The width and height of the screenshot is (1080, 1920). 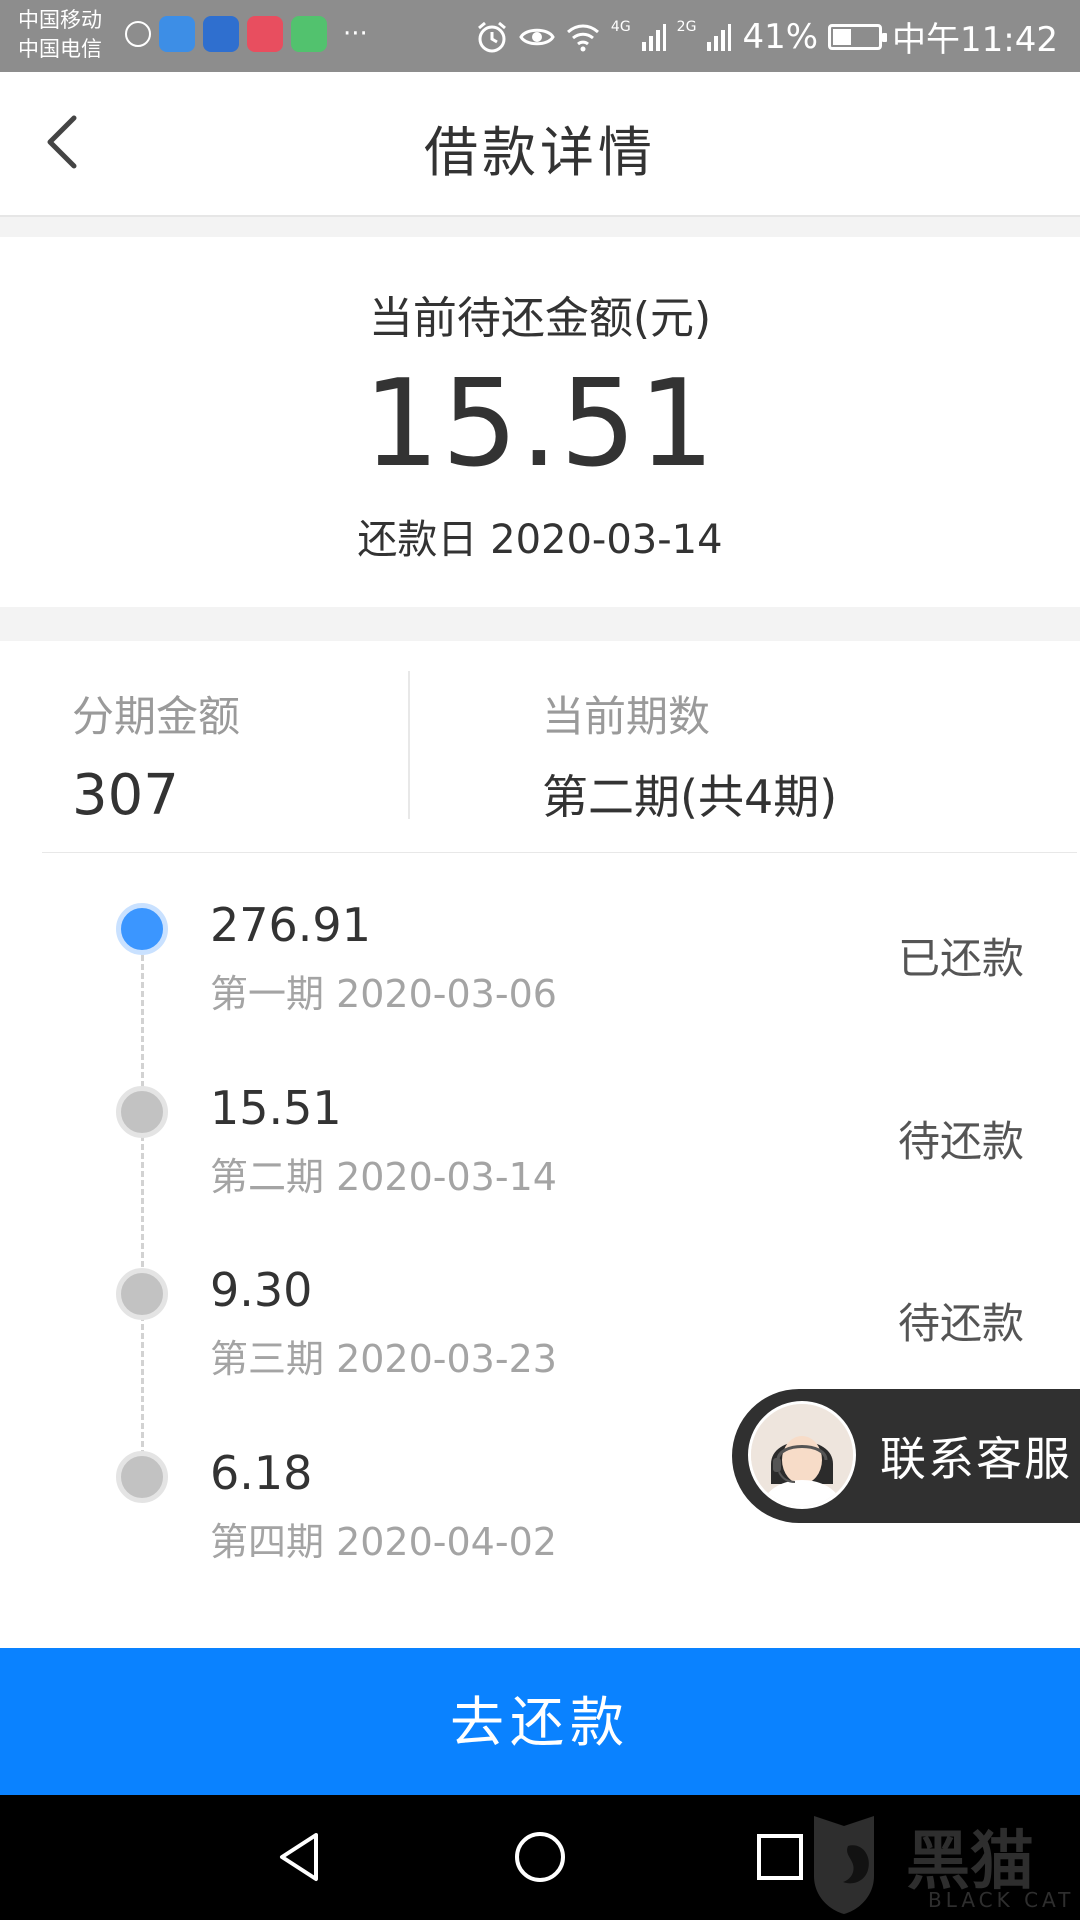 I want to click on repay-button: 去还款, so click(x=540, y=1721).